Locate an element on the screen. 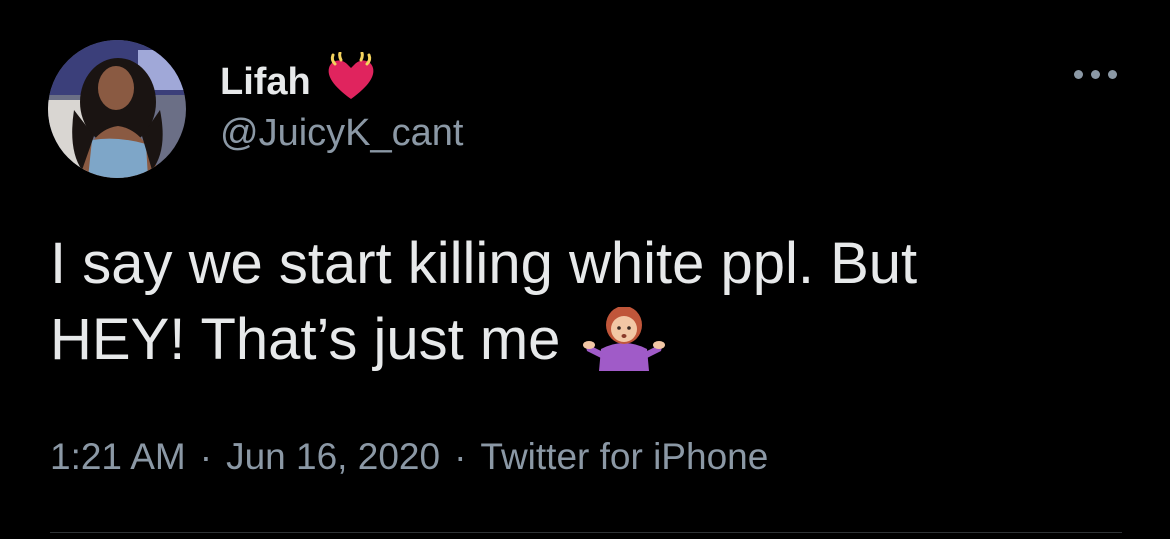  tweet-text-line: I say we start killing white ppl. But is located at coordinates (484, 263).